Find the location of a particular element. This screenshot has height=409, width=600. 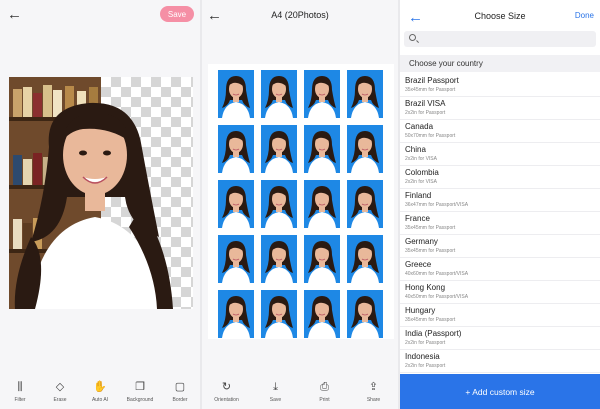

country-item: France 35x45mm for Passport is located at coordinates (500, 223).